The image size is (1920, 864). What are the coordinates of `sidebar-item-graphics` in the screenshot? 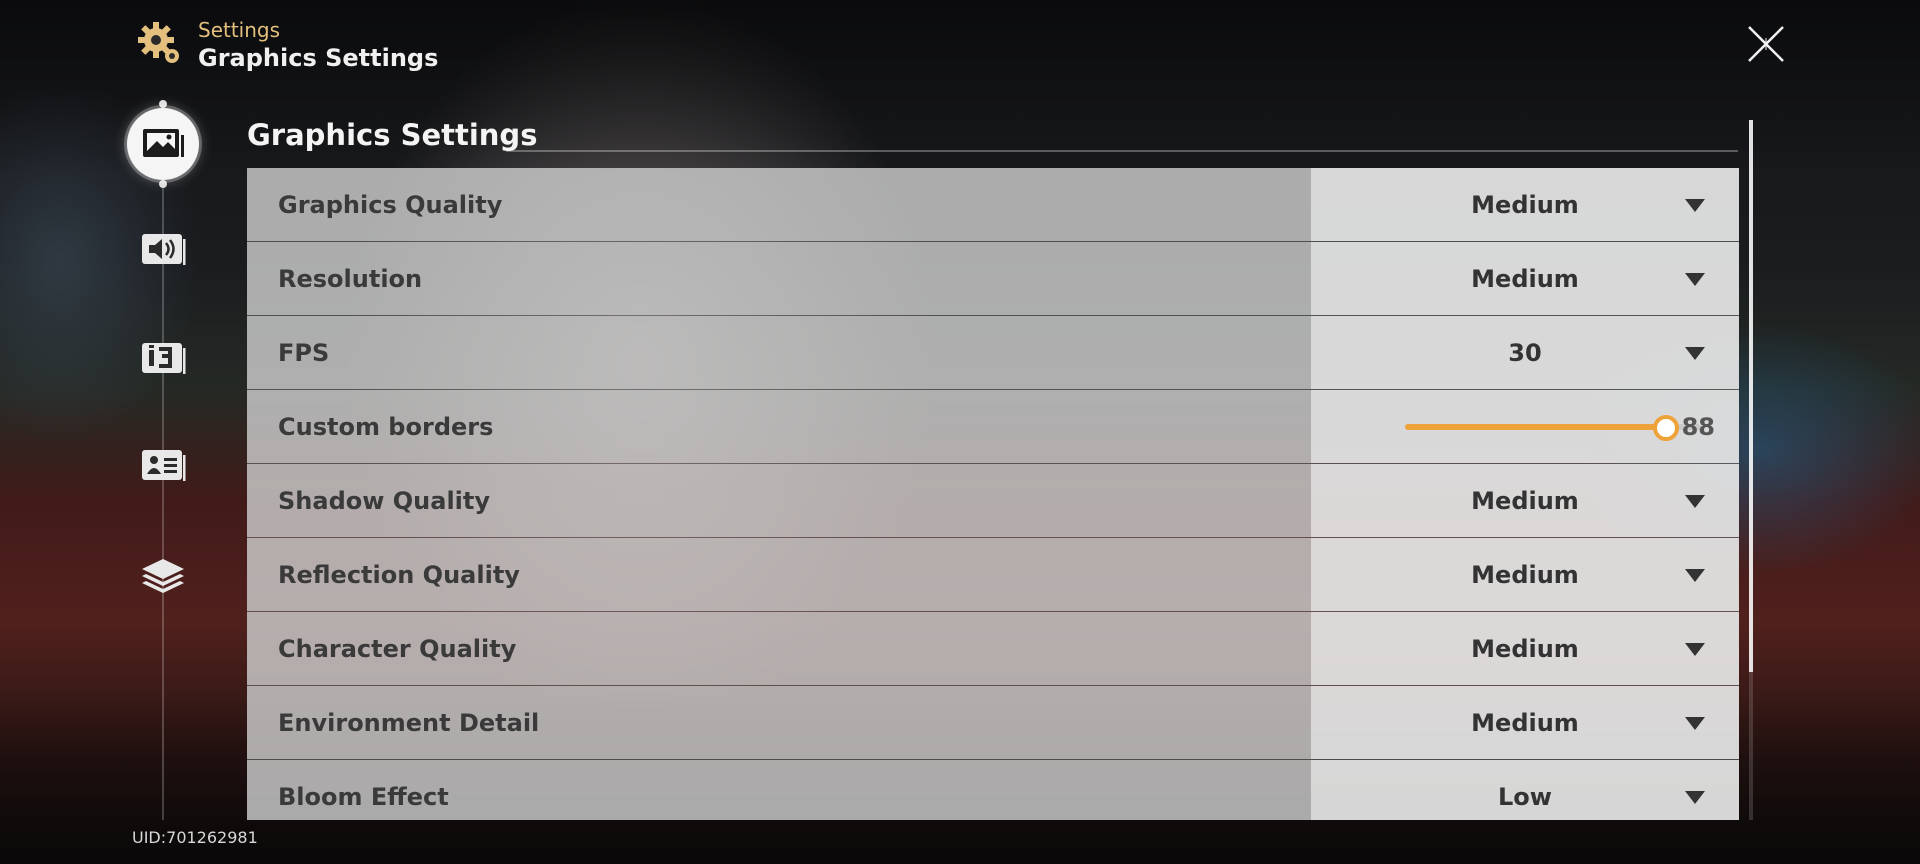 It's located at (163, 144).